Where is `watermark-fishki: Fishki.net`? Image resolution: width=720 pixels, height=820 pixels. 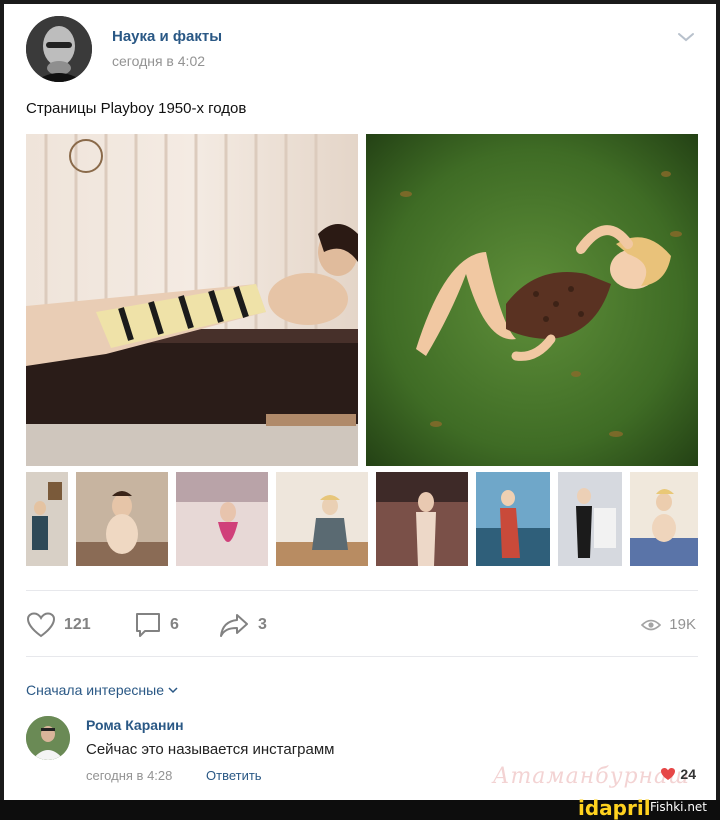 watermark-fishki: Fishki.net is located at coordinates (679, 807).